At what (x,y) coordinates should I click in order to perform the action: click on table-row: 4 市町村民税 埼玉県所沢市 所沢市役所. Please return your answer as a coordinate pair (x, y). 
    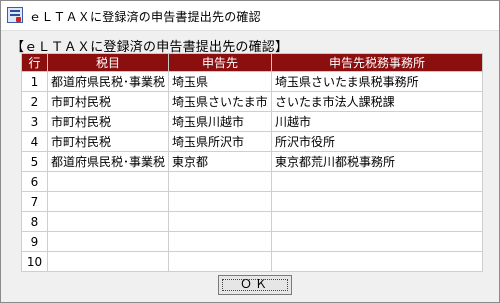
    Looking at the image, I should click on (252, 141).